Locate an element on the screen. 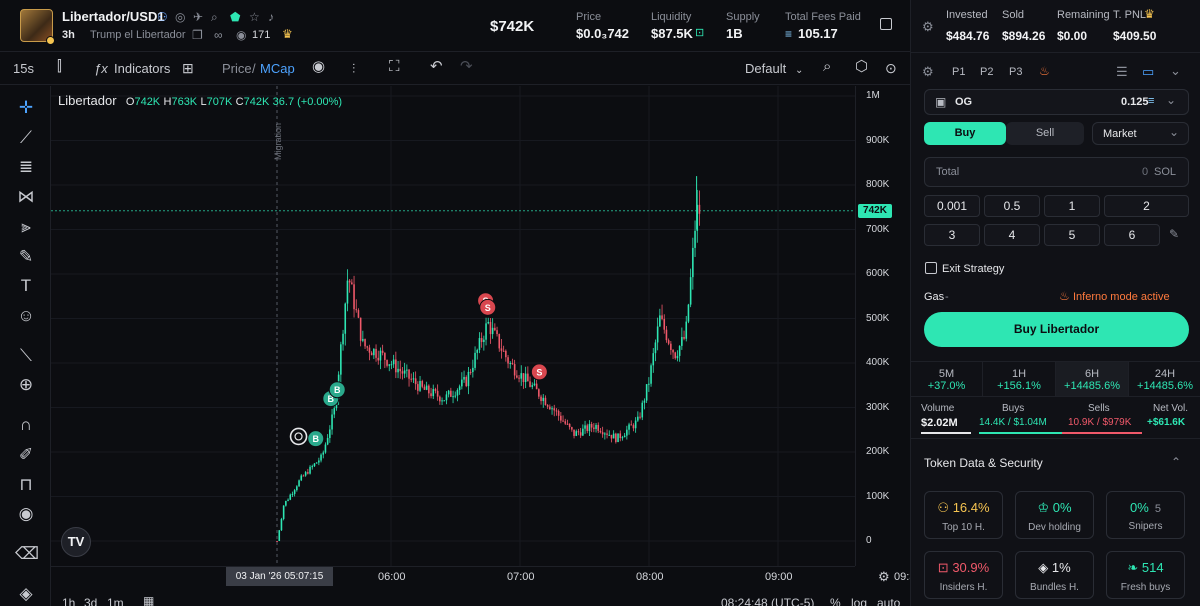 The width and height of the screenshot is (1200, 606). percent-toggle: % is located at coordinates (835, 601).